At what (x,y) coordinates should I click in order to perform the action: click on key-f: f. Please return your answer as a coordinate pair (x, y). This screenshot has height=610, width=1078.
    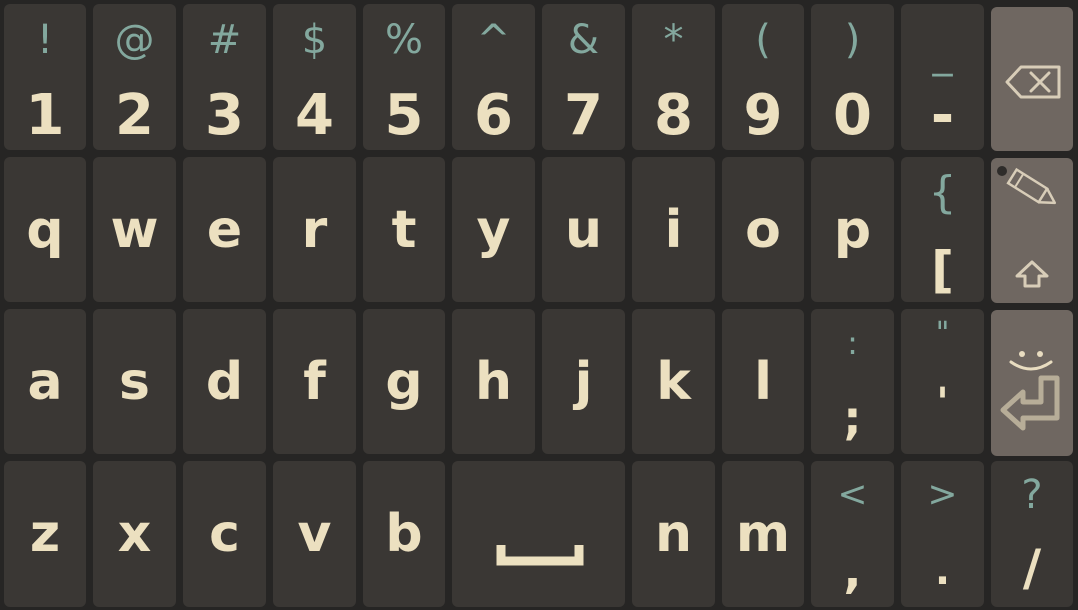
    Looking at the image, I should click on (314, 381).